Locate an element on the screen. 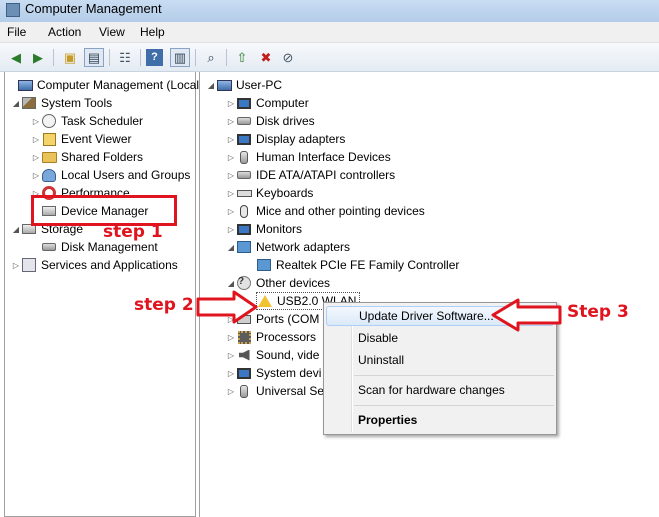  properties-icon: ☷ is located at coordinates (125, 57).